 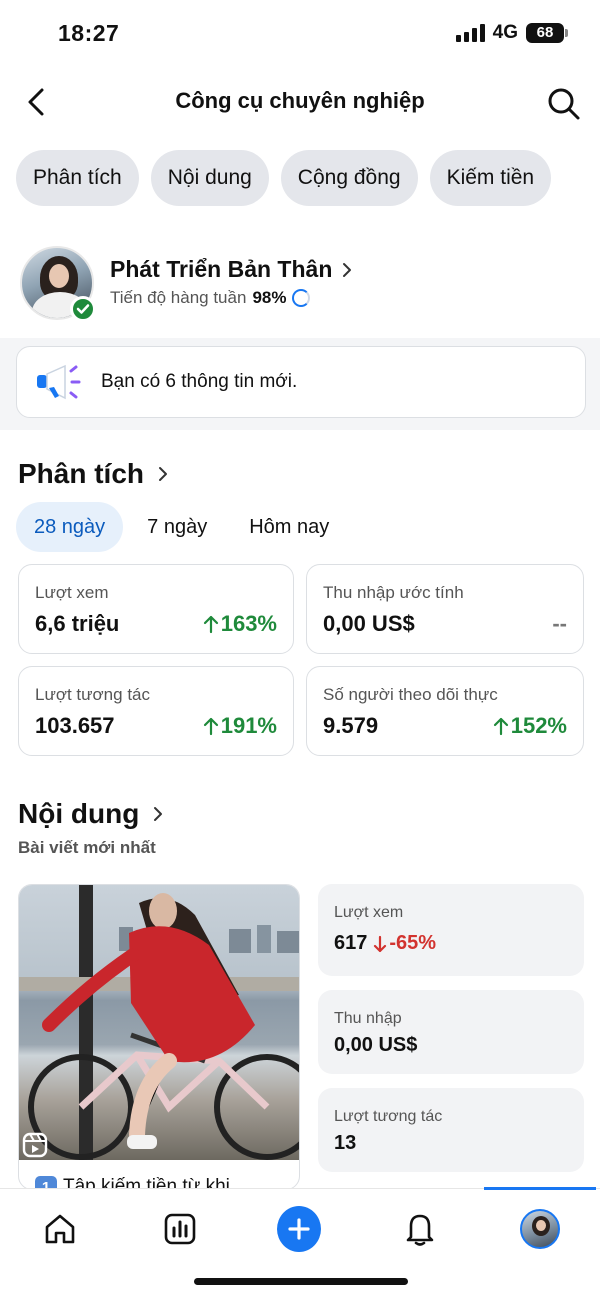 What do you see at coordinates (470, 33) in the screenshot?
I see `signal-icon` at bounding box center [470, 33].